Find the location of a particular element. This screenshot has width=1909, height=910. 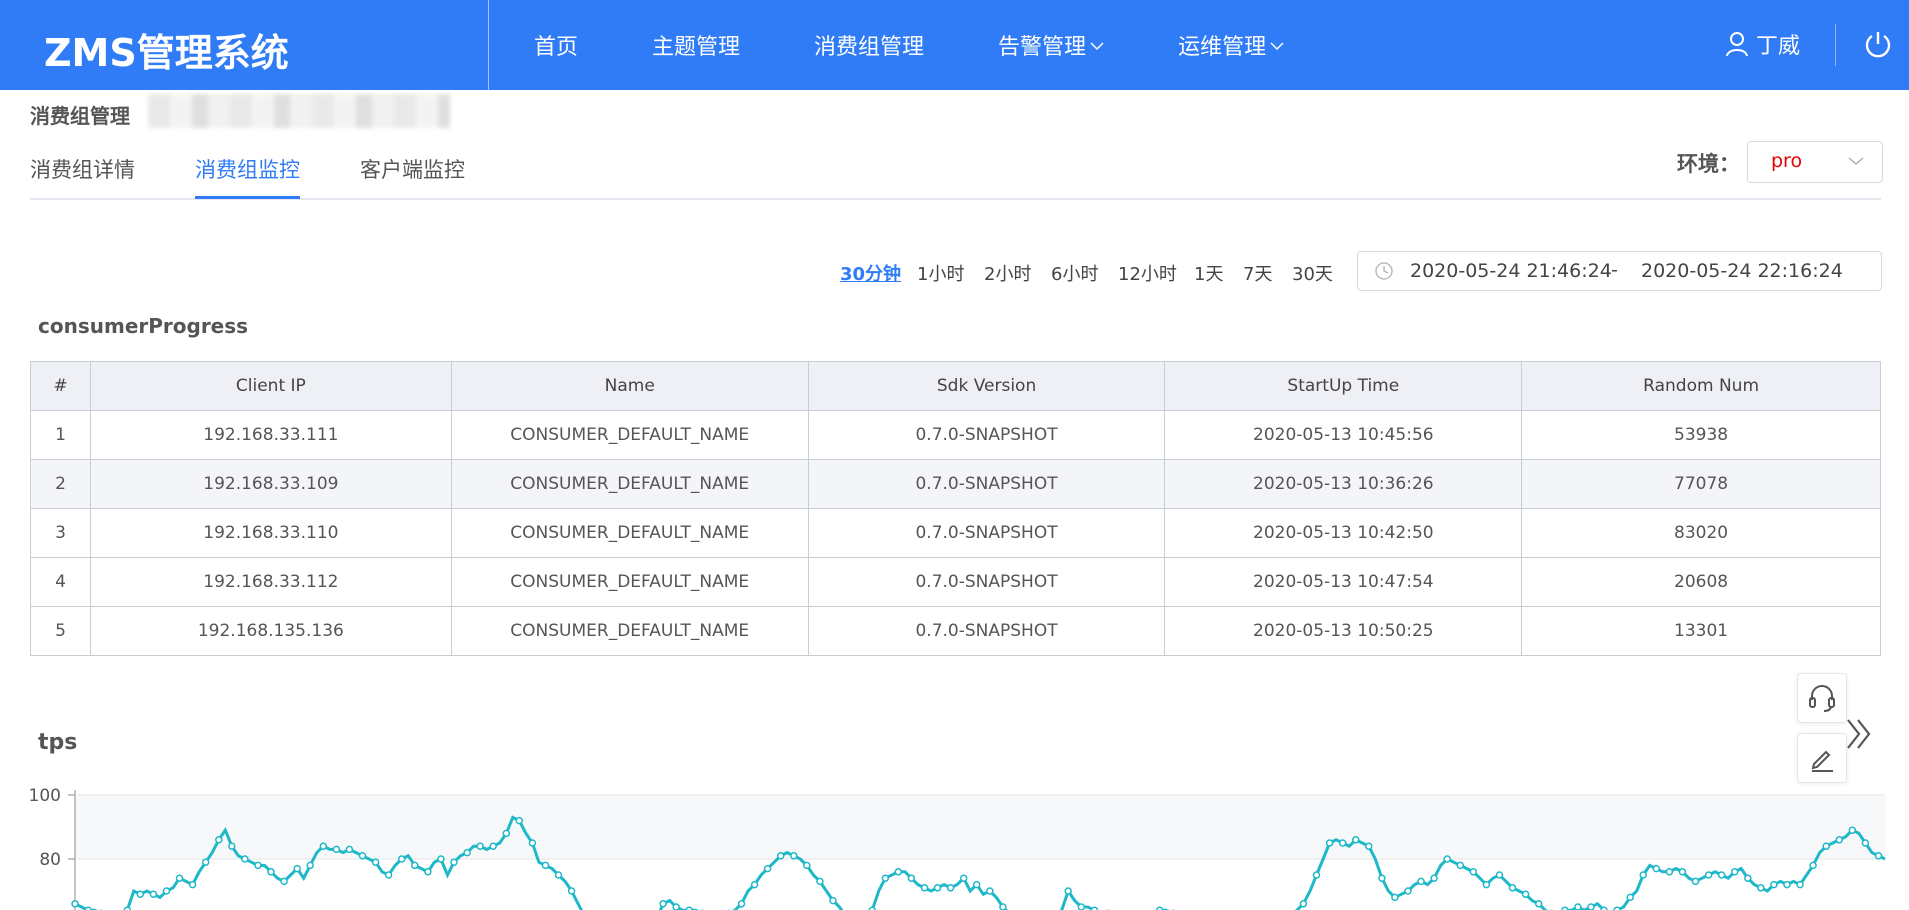

column-header: Client IP is located at coordinates (270, 386).